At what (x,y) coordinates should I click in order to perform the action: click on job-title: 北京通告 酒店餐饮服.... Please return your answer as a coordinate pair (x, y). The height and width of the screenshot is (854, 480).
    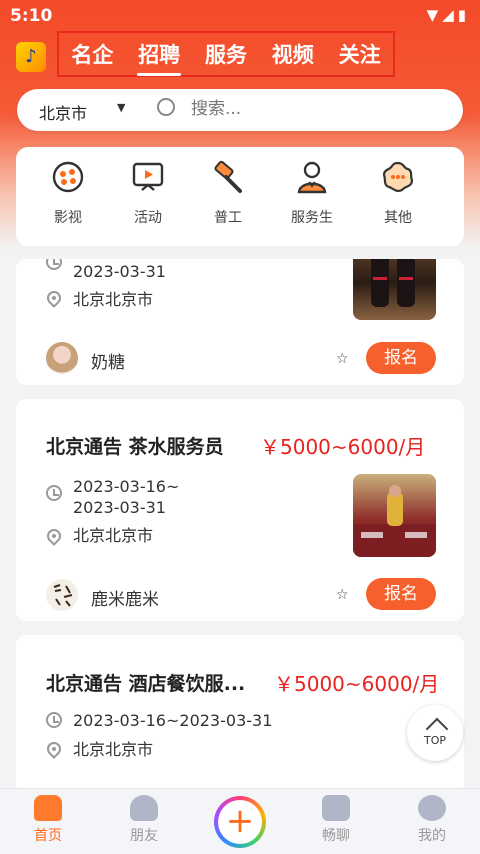
    Looking at the image, I should click on (146, 684).